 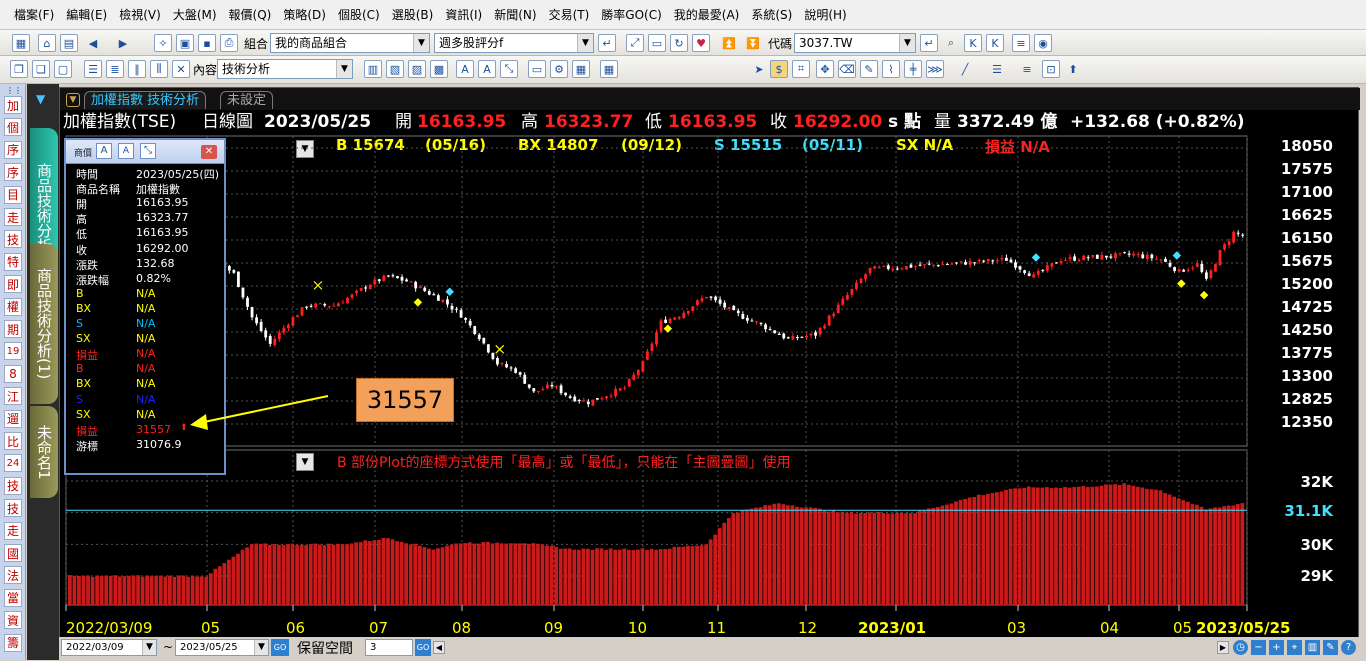 I want to click on double-up-icon: ⏫, so click(x=729, y=43).